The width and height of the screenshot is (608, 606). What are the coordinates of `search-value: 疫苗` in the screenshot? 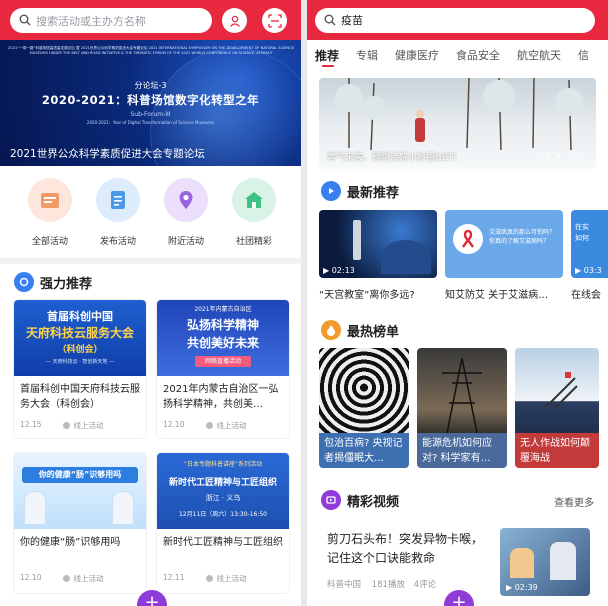 It's located at (352, 20).